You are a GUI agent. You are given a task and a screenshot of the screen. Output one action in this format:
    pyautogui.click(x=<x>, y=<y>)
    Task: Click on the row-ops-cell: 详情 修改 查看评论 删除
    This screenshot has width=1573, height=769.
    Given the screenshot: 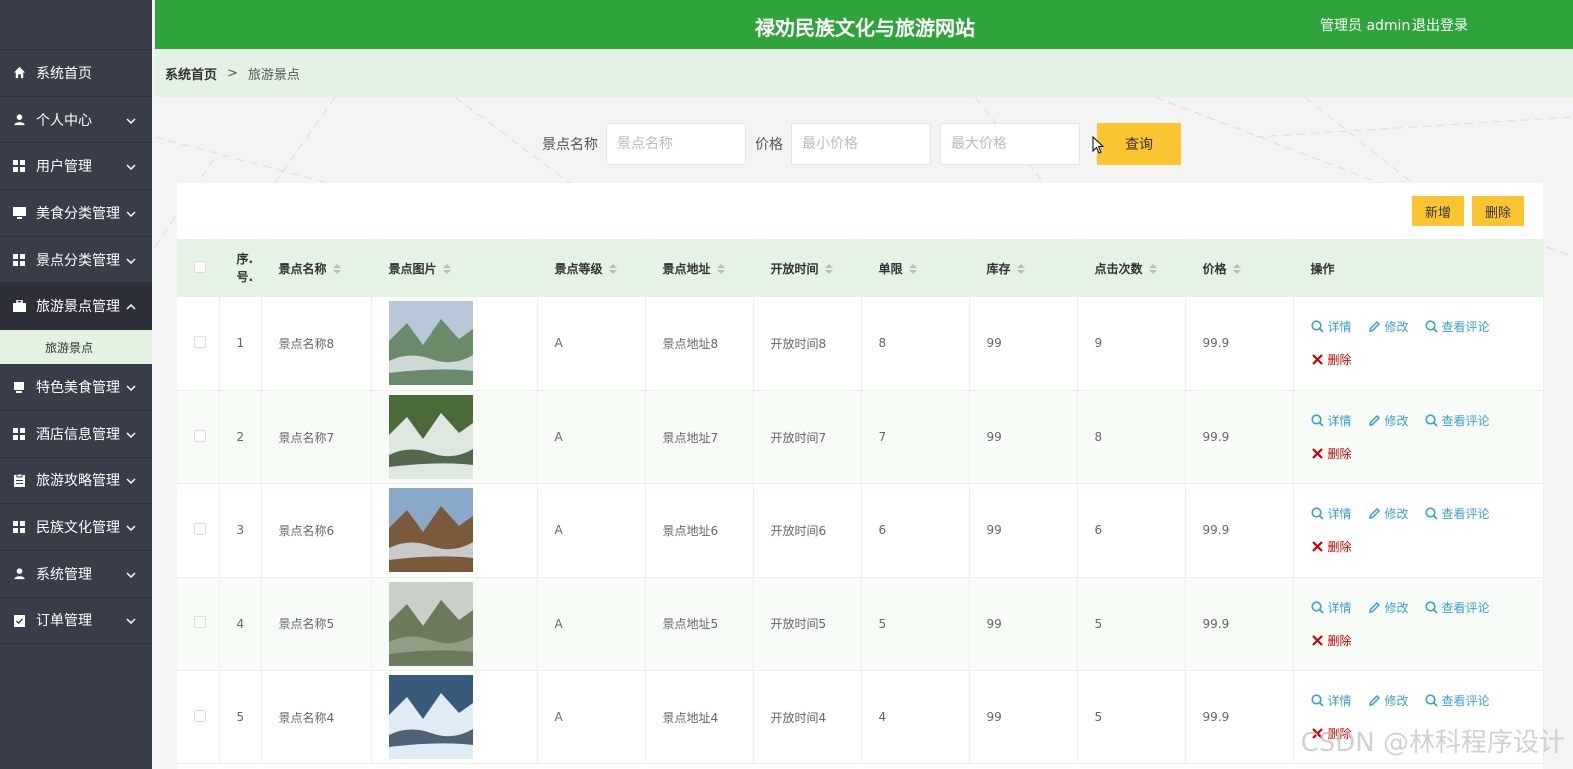 What is the action you would take?
    pyautogui.click(x=1418, y=344)
    